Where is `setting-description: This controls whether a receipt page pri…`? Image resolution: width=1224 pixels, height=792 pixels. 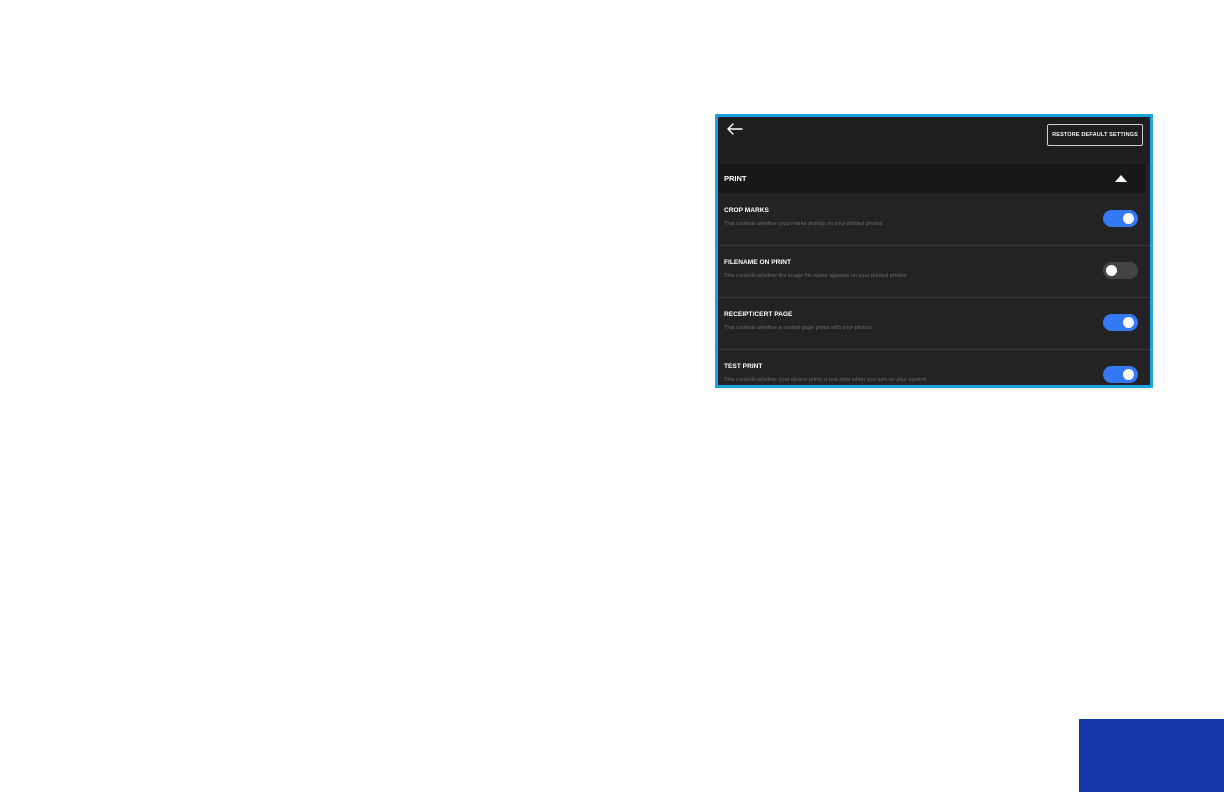 setting-description: This controls whether a receipt page pri… is located at coordinates (798, 328).